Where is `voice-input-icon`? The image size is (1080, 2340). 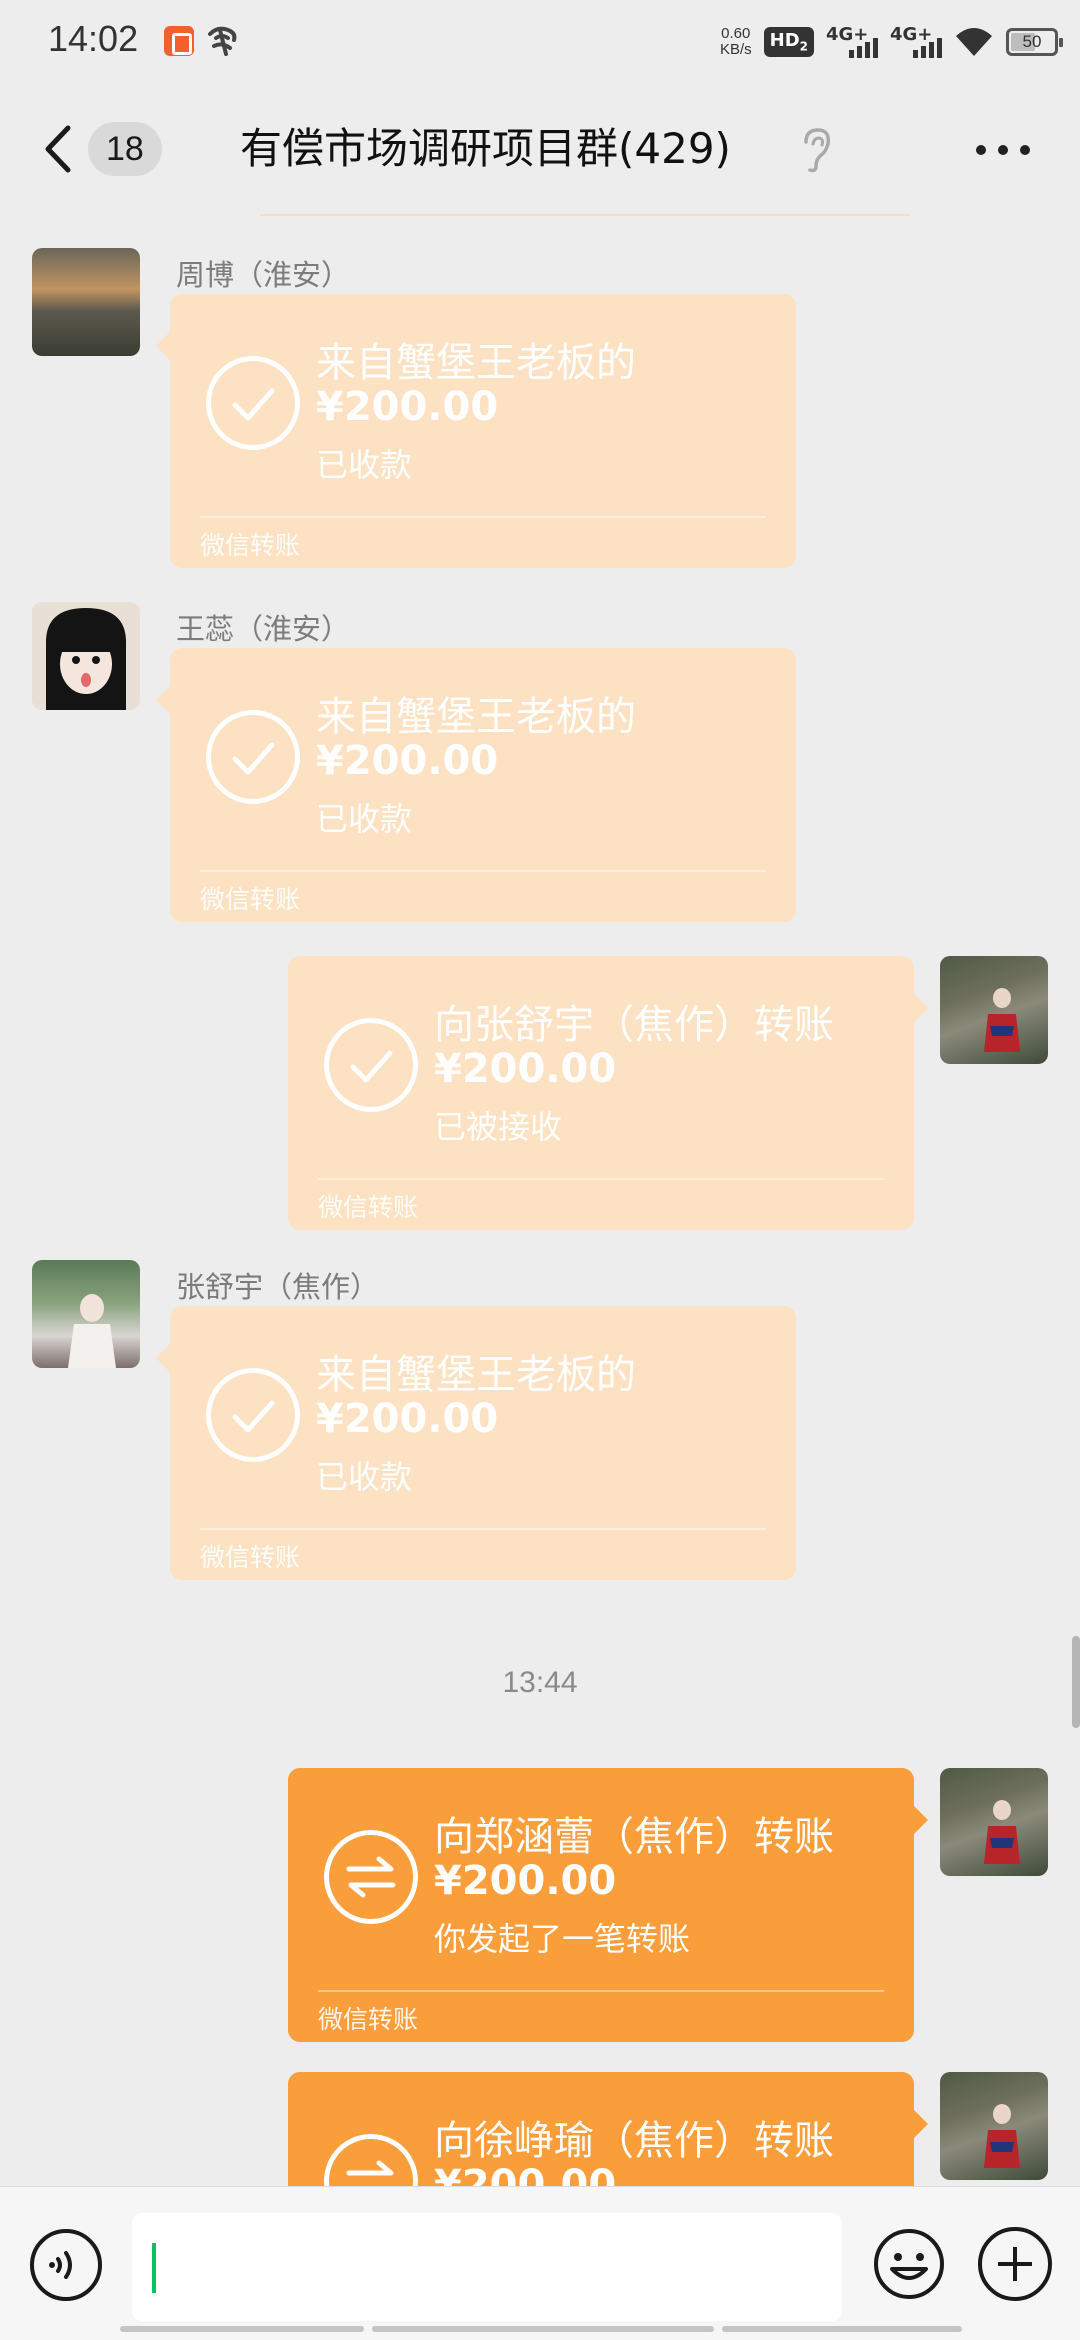
voice-input-icon is located at coordinates (66, 2265).